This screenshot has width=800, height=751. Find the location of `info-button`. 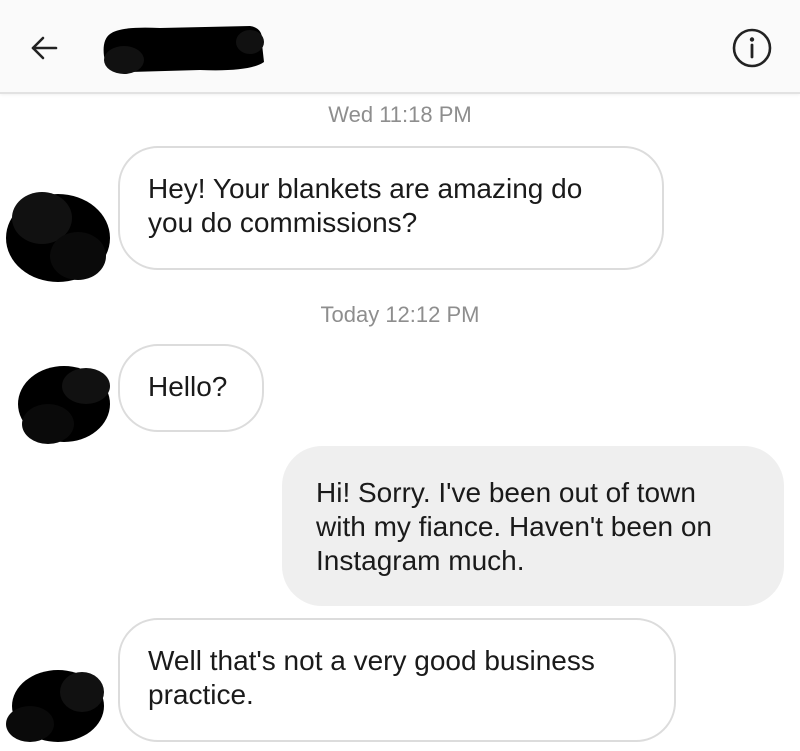

info-button is located at coordinates (752, 48).